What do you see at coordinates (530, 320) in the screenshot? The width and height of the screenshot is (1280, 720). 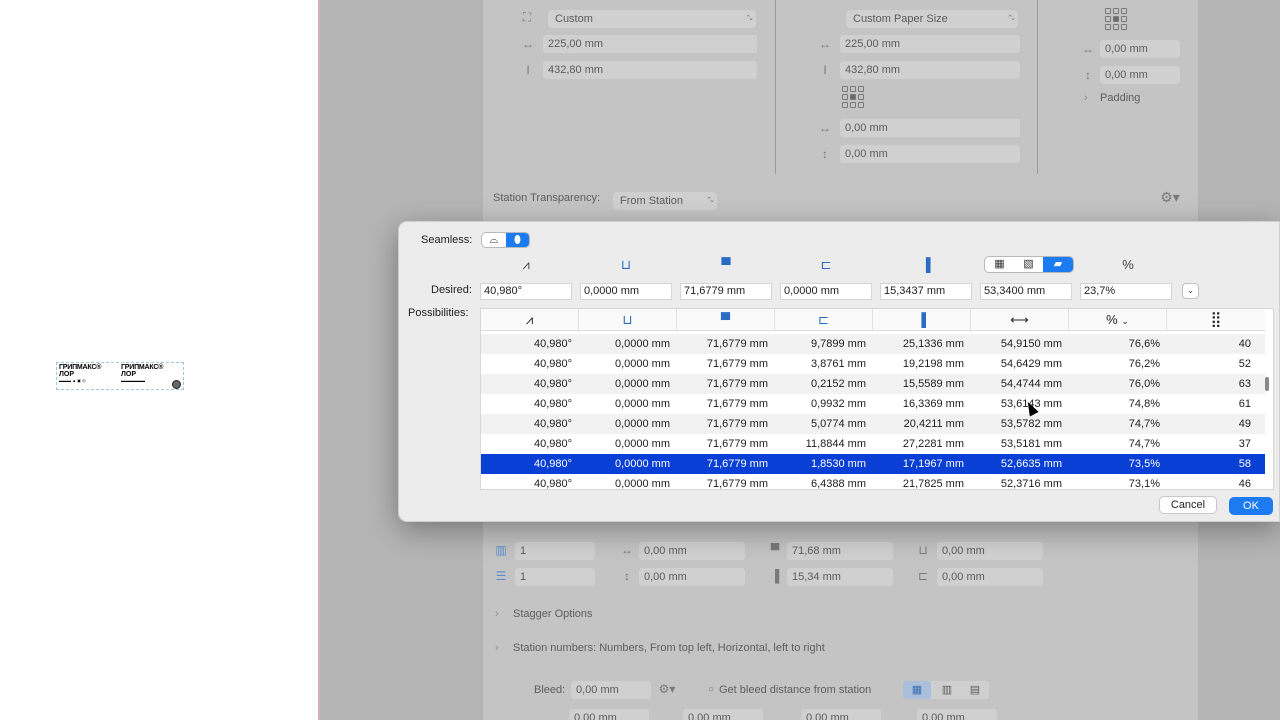 I see `angle-column-icon: ⩘` at bounding box center [530, 320].